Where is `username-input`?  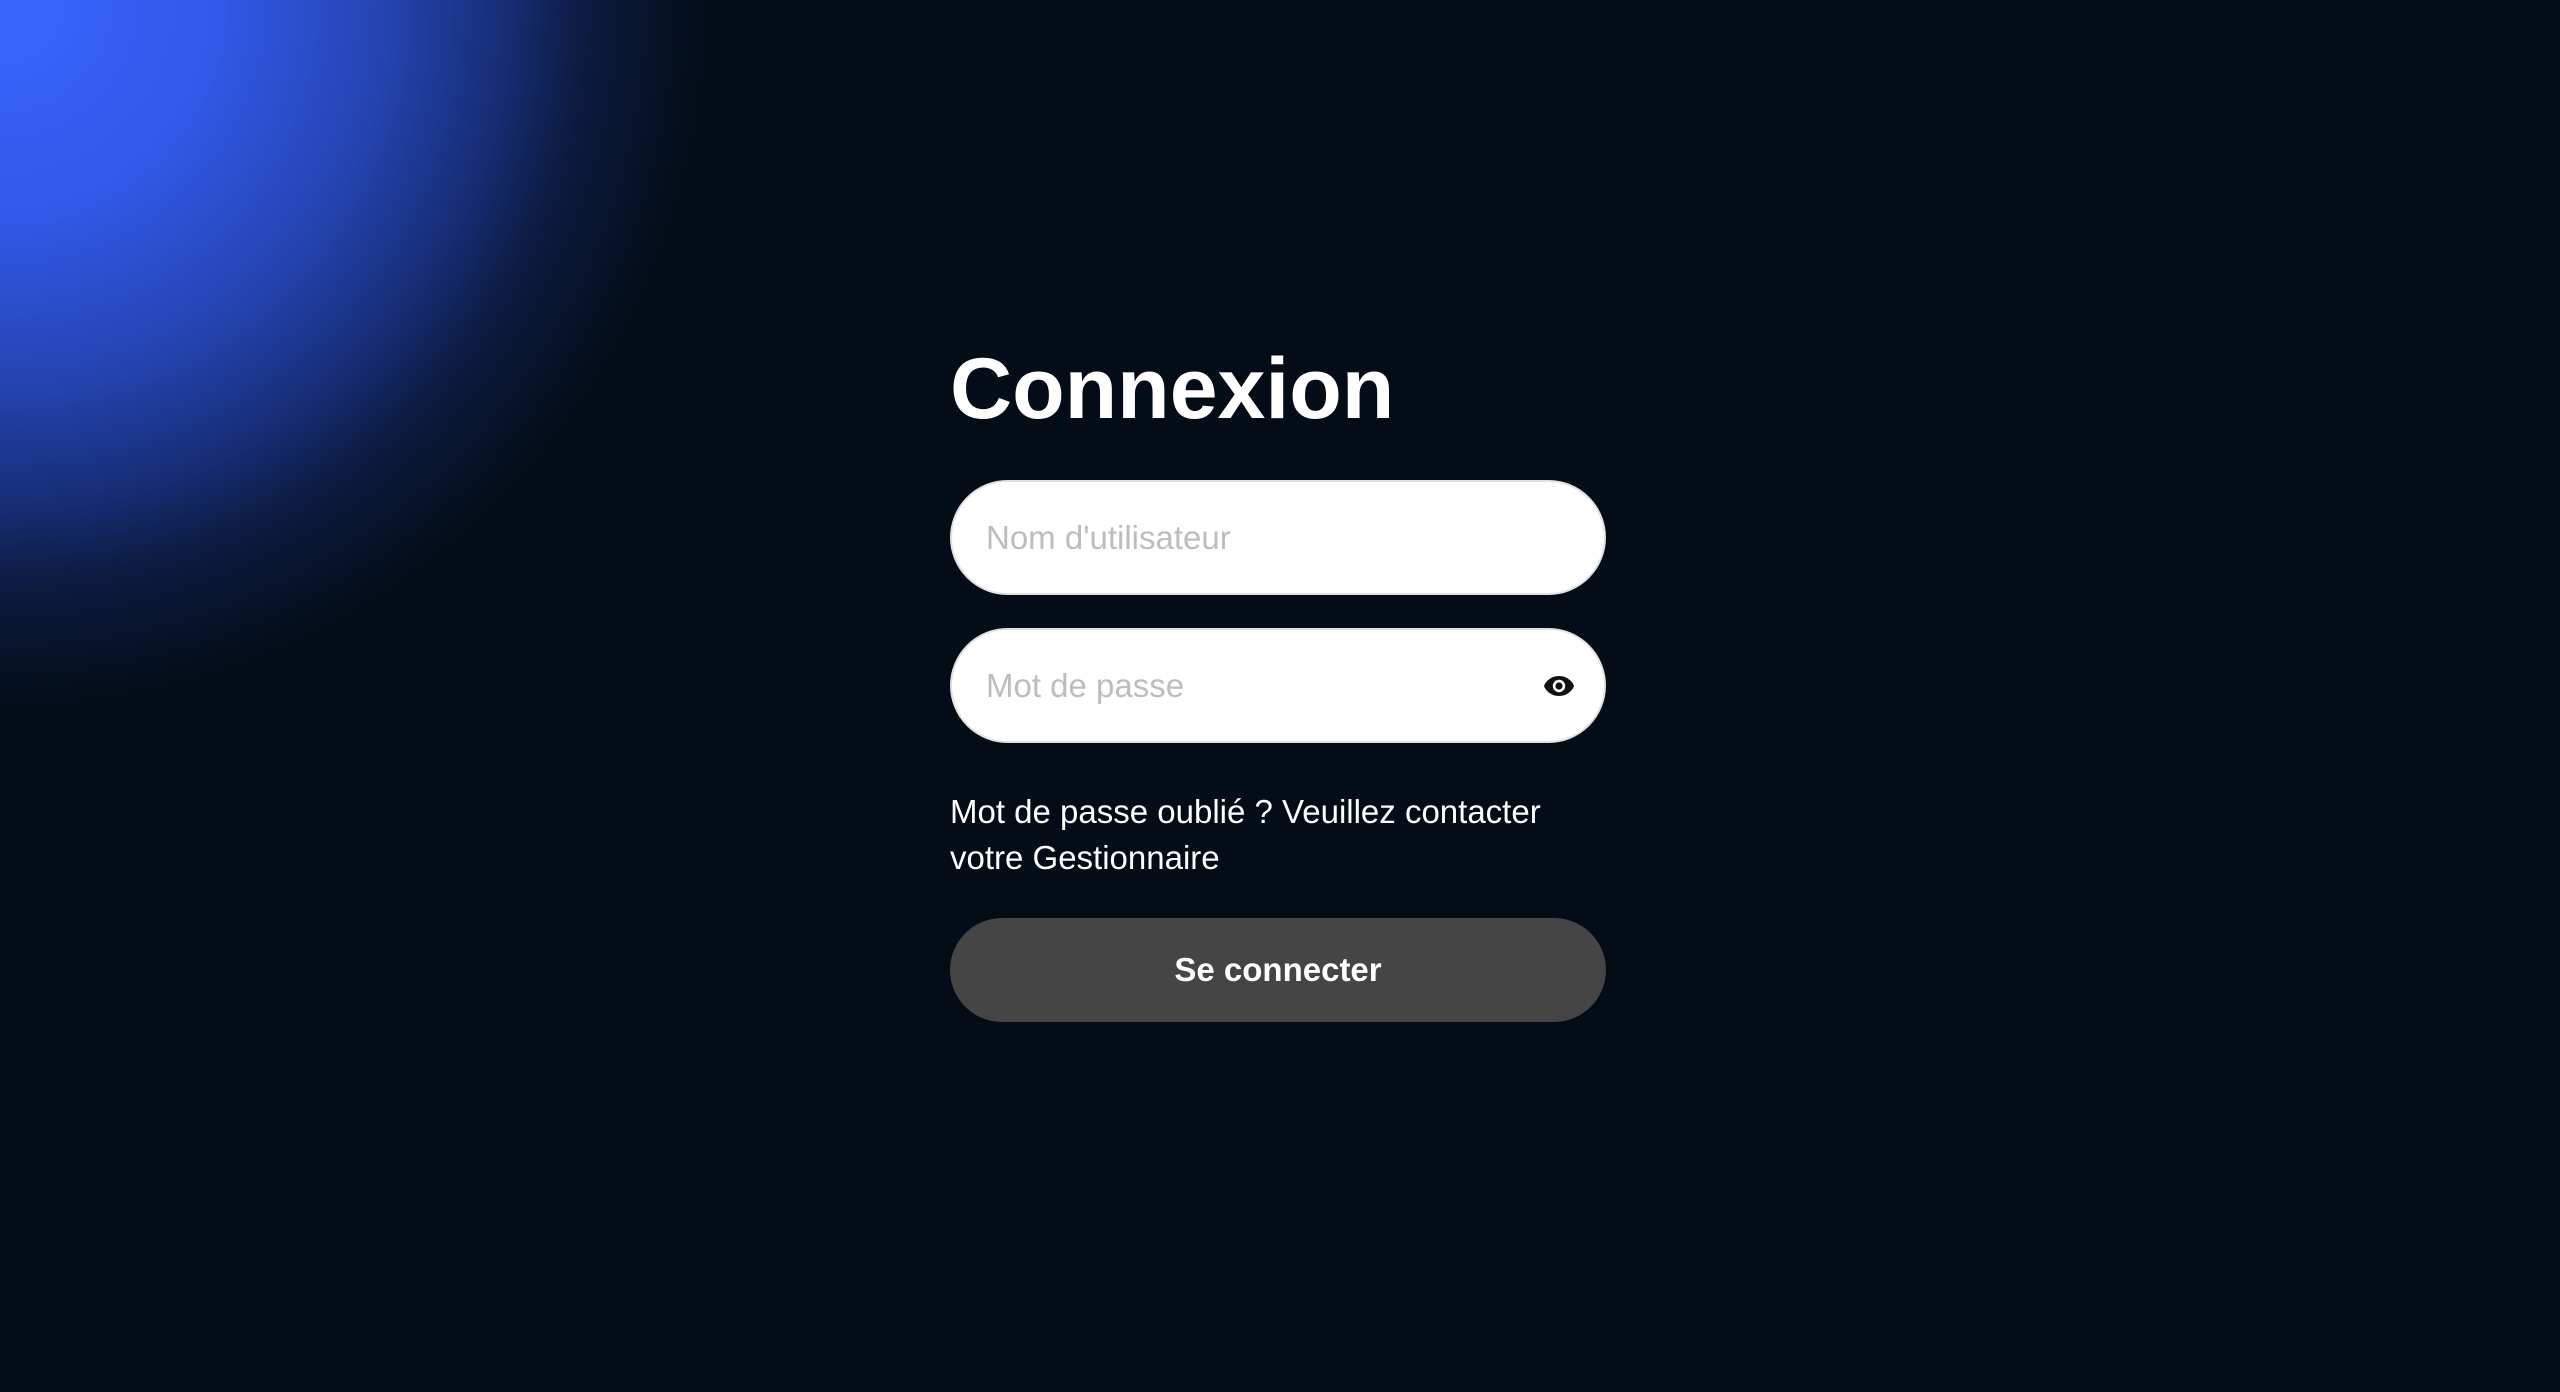 username-input is located at coordinates (1278, 537).